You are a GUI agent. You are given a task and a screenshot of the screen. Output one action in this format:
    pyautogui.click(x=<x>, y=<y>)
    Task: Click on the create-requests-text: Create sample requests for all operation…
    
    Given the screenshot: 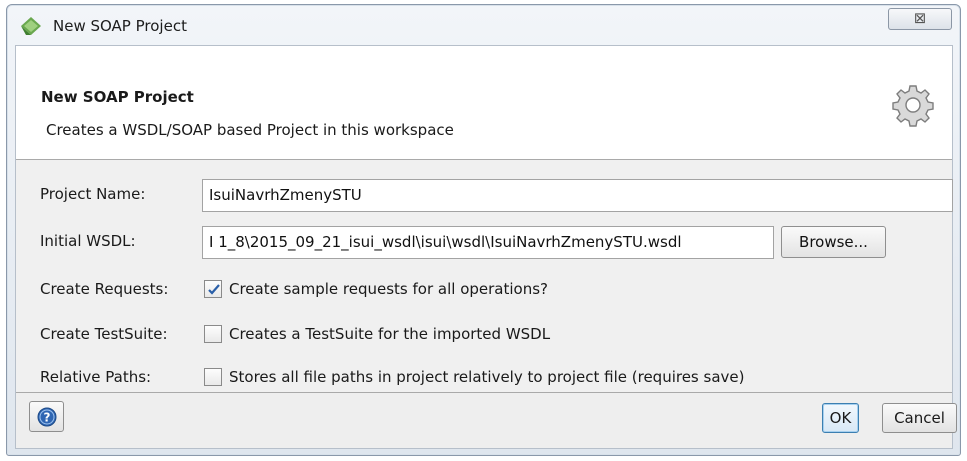 What is the action you would take?
    pyautogui.click(x=388, y=289)
    